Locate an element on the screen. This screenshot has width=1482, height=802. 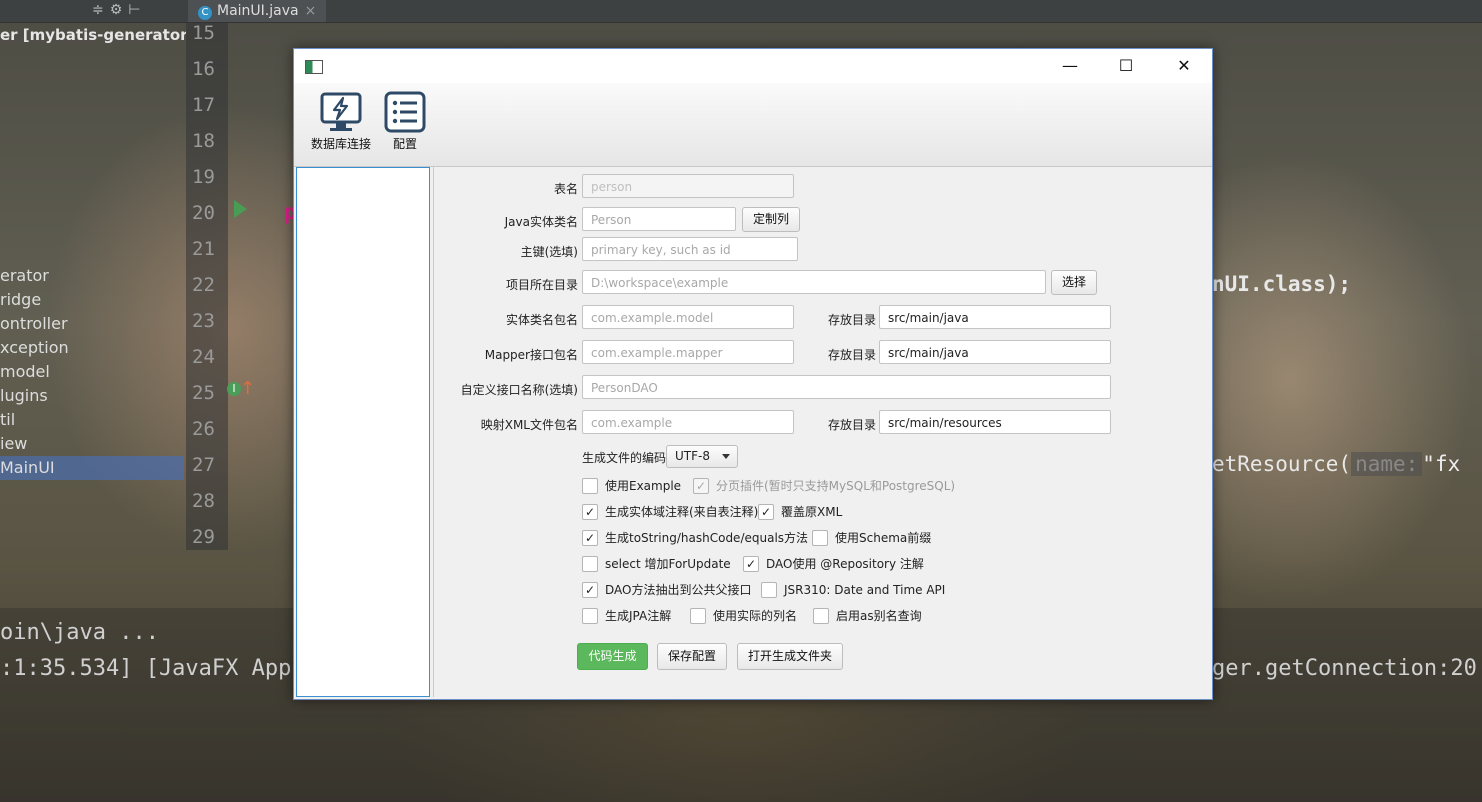
console-line: :1:35.534] [JavaFX App is located at coordinates (146, 668).